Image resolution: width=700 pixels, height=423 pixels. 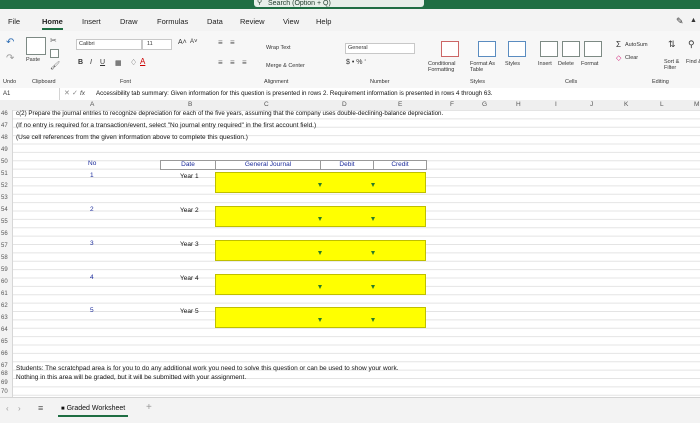 What do you see at coordinates (220, 42) in the screenshot?
I see `align-top-icon: ≡` at bounding box center [220, 42].